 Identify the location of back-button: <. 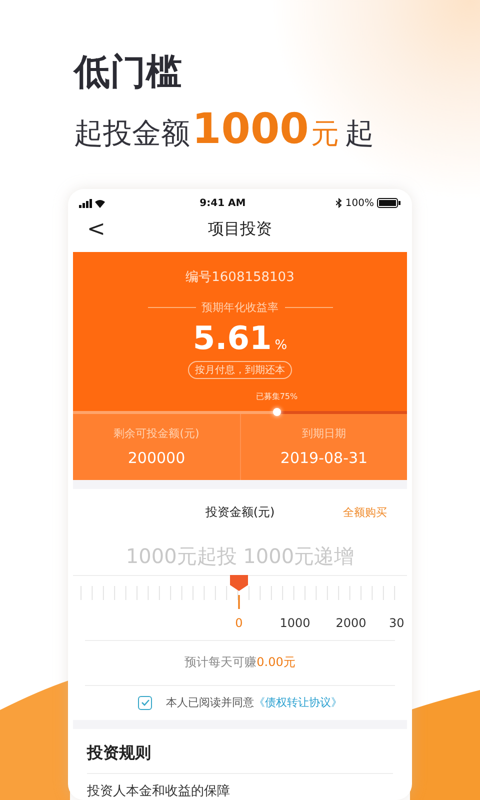
(96, 229).